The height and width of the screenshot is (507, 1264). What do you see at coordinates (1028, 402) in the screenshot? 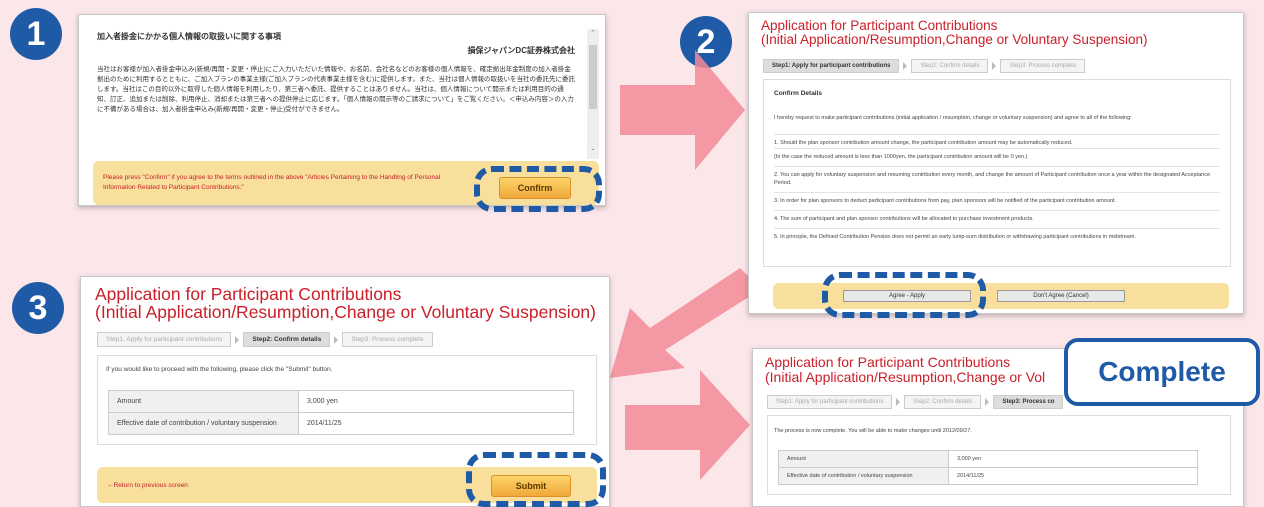
I see `step-3: Step3: Process co` at bounding box center [1028, 402].